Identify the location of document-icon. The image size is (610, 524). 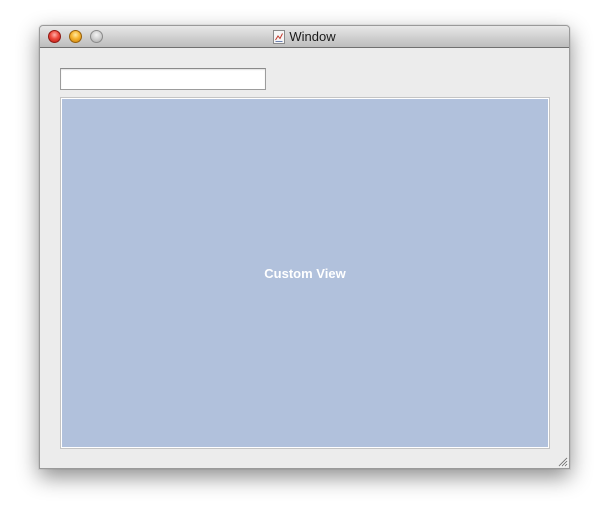
(279, 36).